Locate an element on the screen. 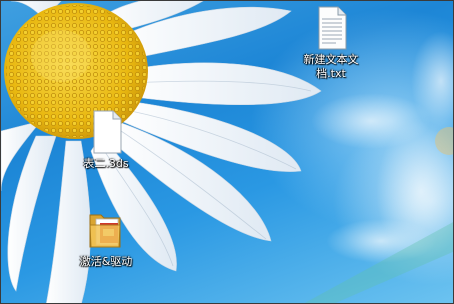  desktop-icon-label: 新建文本文档.txt is located at coordinates (331, 66).